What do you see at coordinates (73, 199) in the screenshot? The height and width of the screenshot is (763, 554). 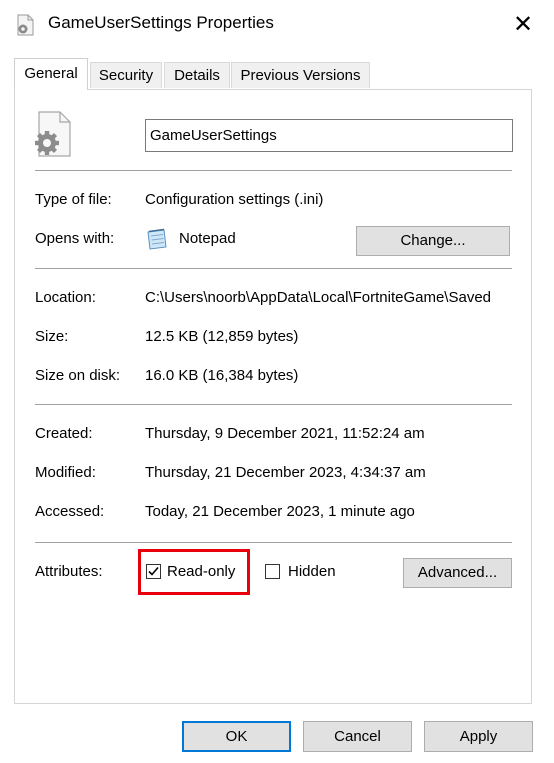 I see `type-label: Type of file:` at bounding box center [73, 199].